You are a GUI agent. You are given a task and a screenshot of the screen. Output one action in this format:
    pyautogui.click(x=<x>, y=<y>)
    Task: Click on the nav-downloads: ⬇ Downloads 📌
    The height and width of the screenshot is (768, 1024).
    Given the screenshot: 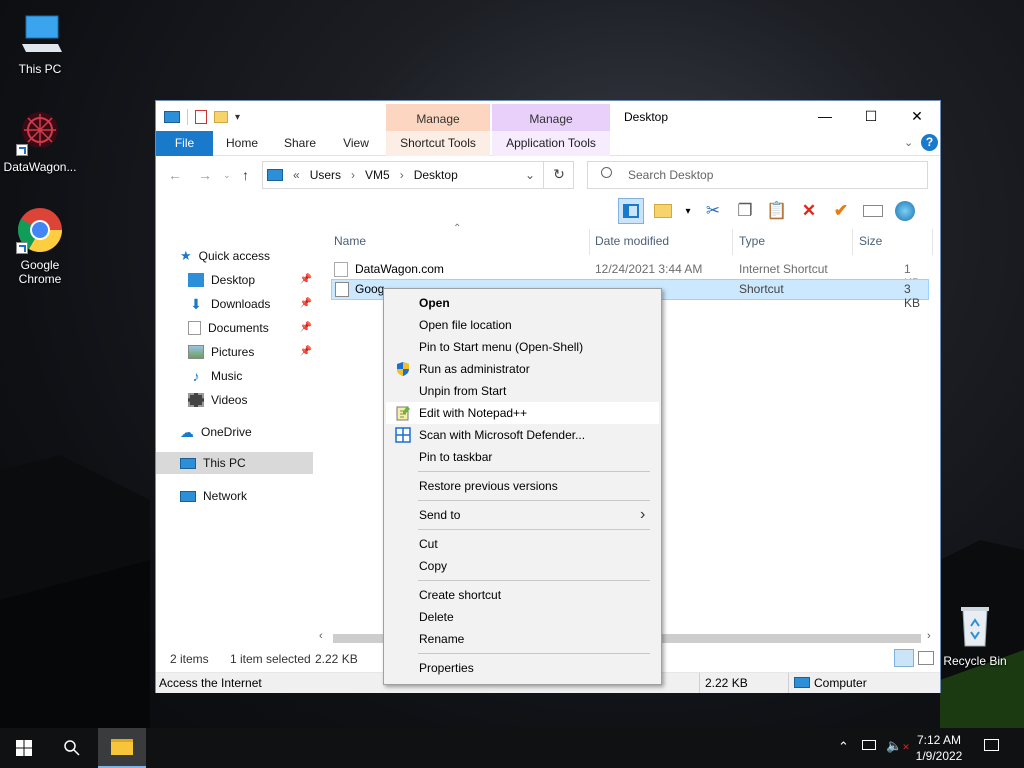 What is the action you would take?
    pyautogui.click(x=250, y=304)
    